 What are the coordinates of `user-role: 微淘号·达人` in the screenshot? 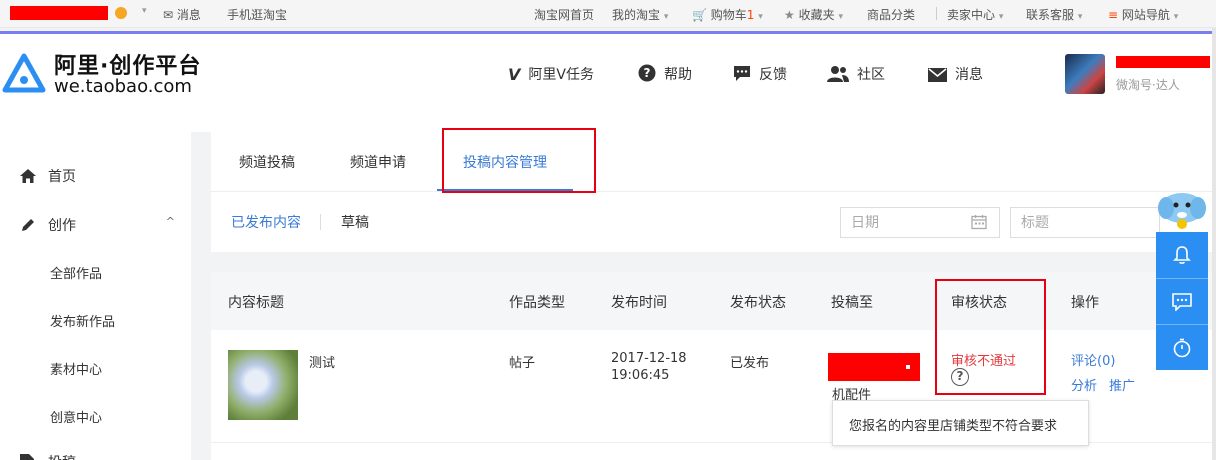 It's located at (1148, 85).